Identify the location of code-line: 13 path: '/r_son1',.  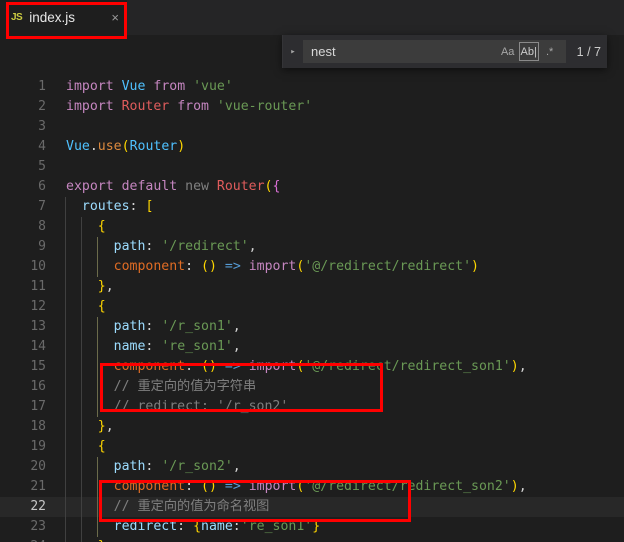
(312, 327).